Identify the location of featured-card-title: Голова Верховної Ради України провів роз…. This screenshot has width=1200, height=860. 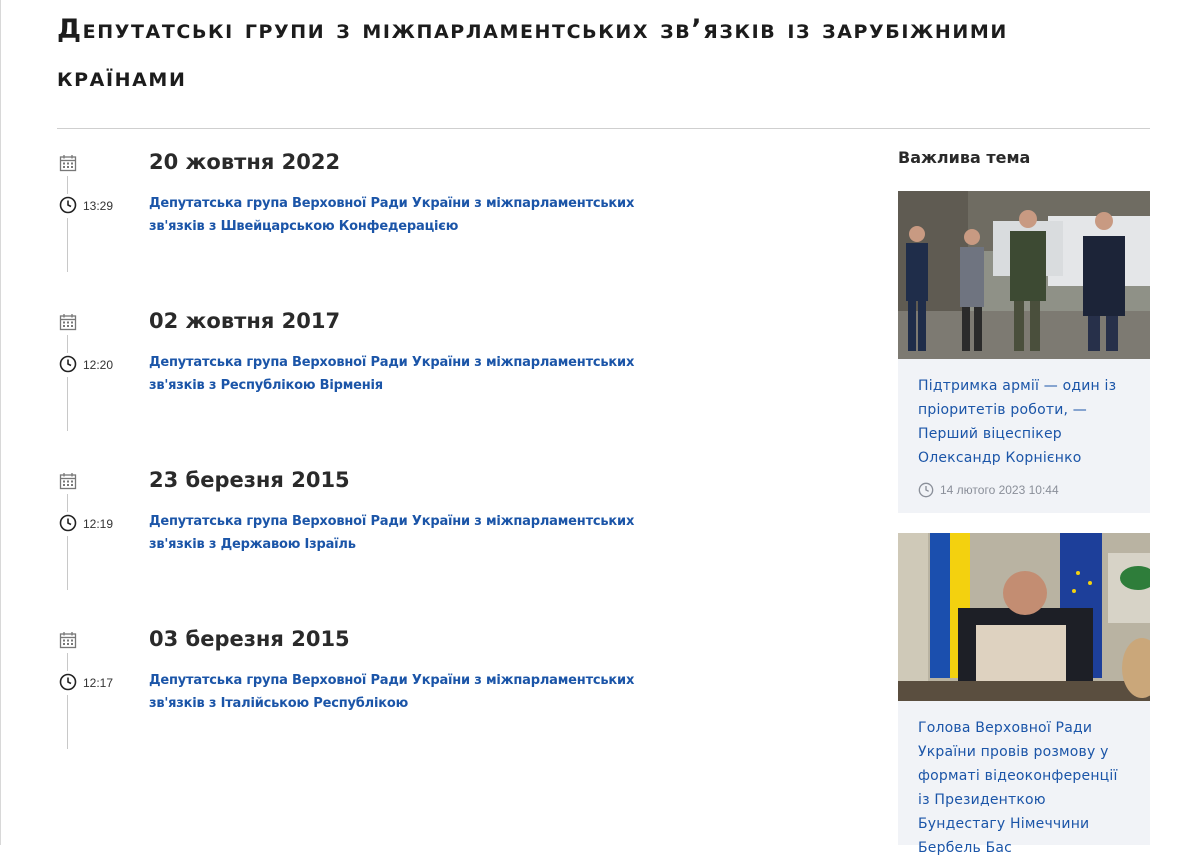
(1024, 783).